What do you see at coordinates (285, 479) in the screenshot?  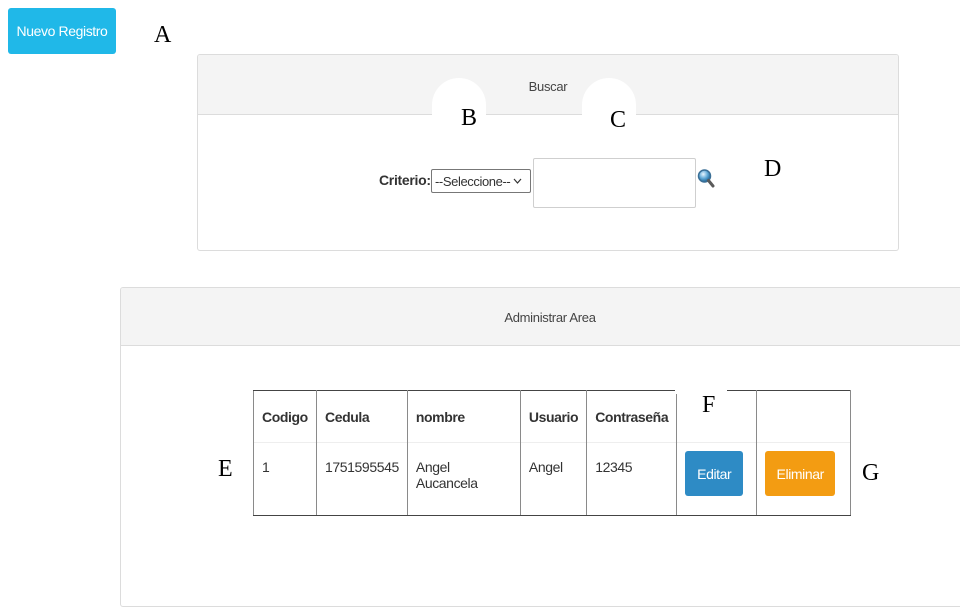 I see `cell-codigo: 1` at bounding box center [285, 479].